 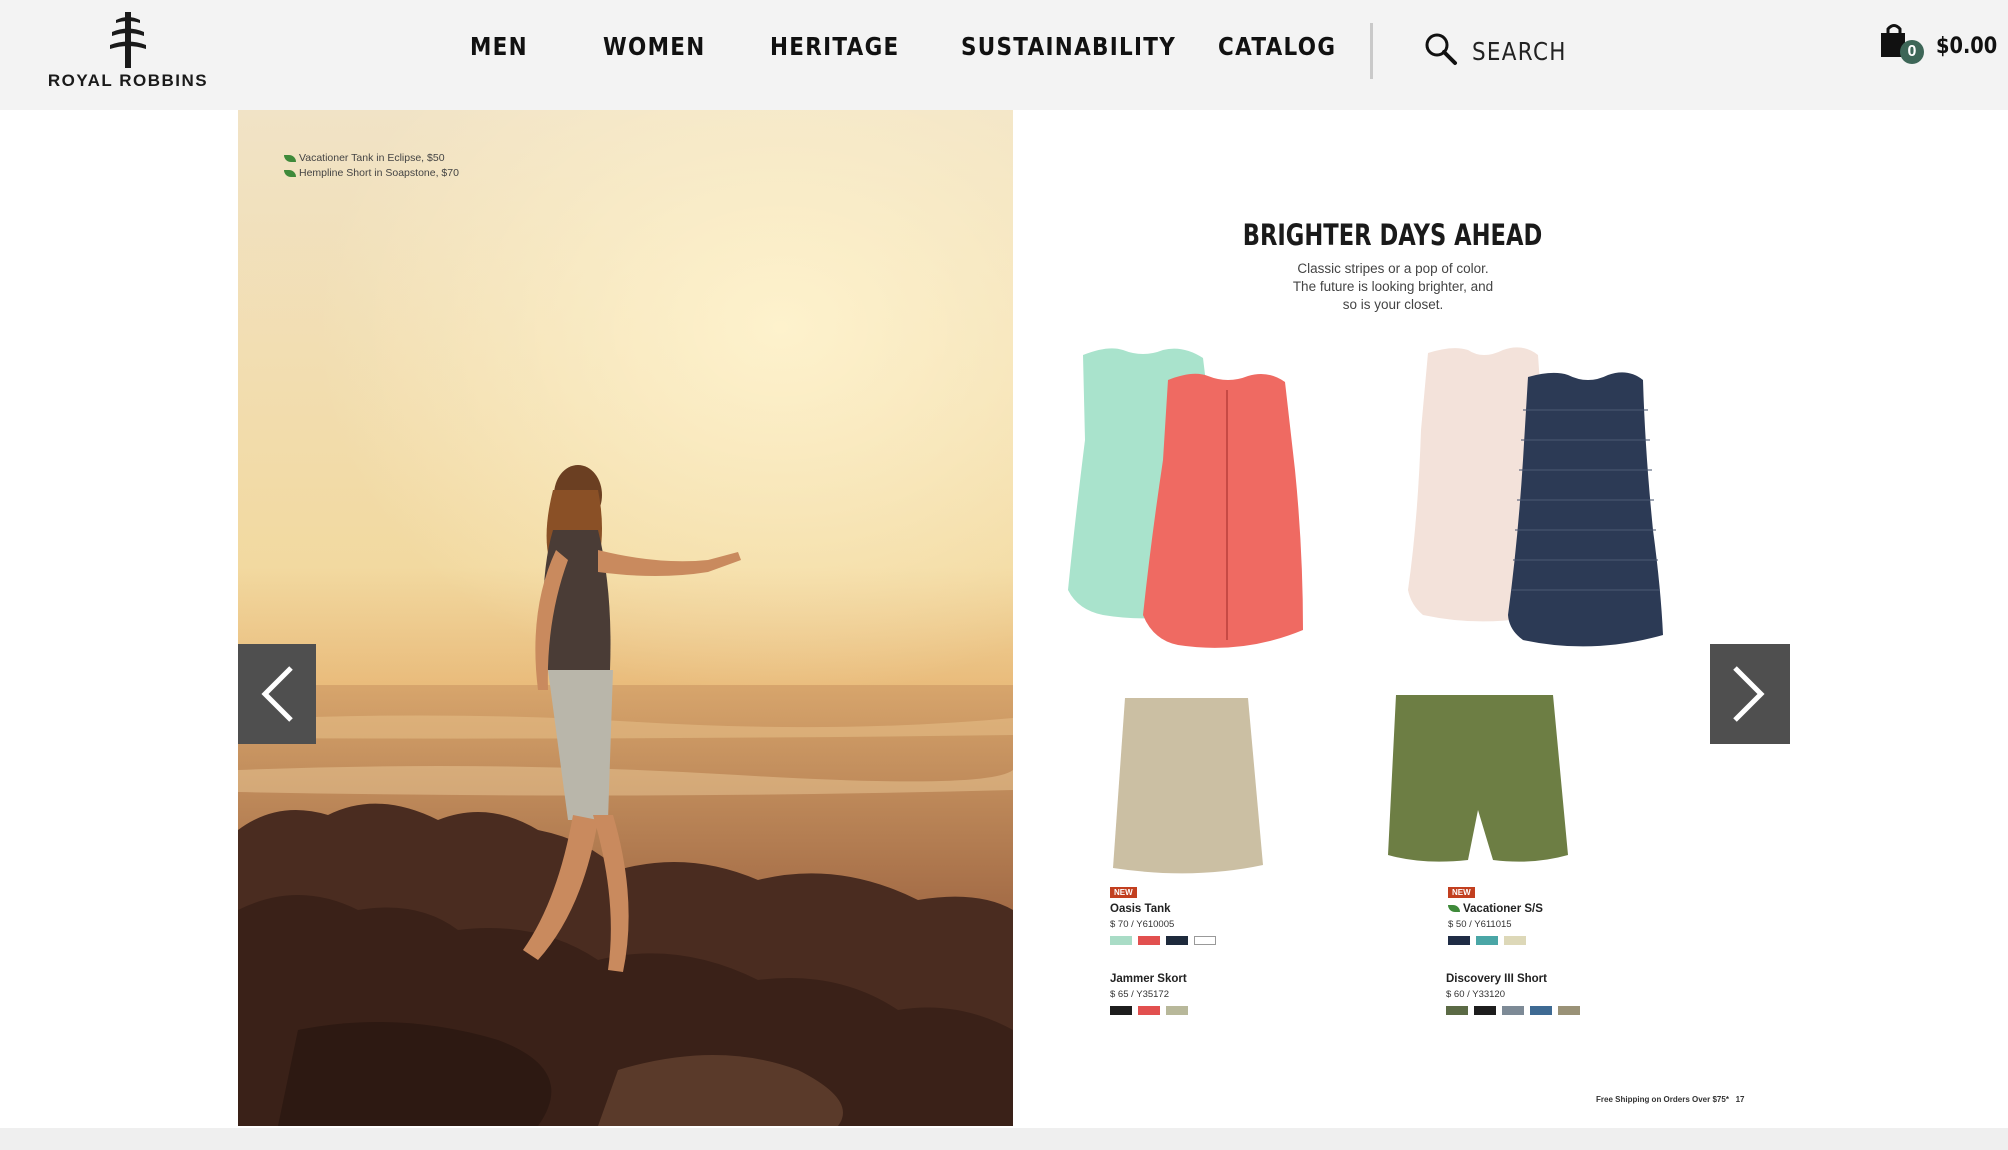 What do you see at coordinates (1205, 940) in the screenshot?
I see `swatch-white` at bounding box center [1205, 940].